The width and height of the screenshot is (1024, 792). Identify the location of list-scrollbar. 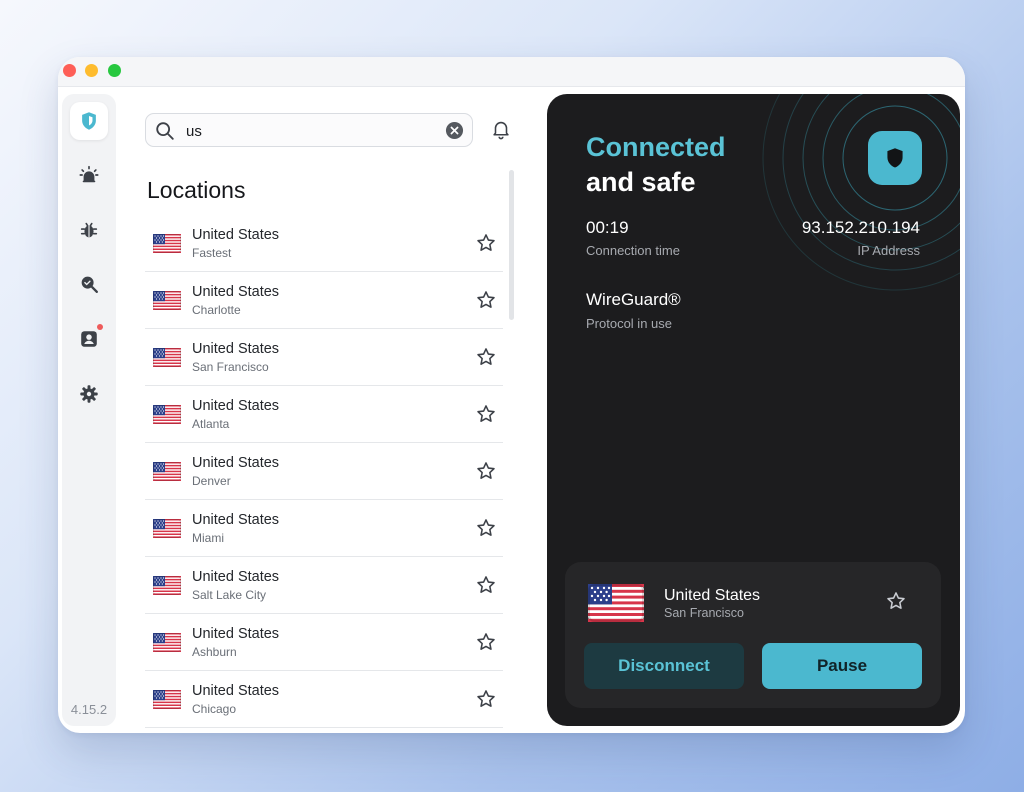
(511, 245).